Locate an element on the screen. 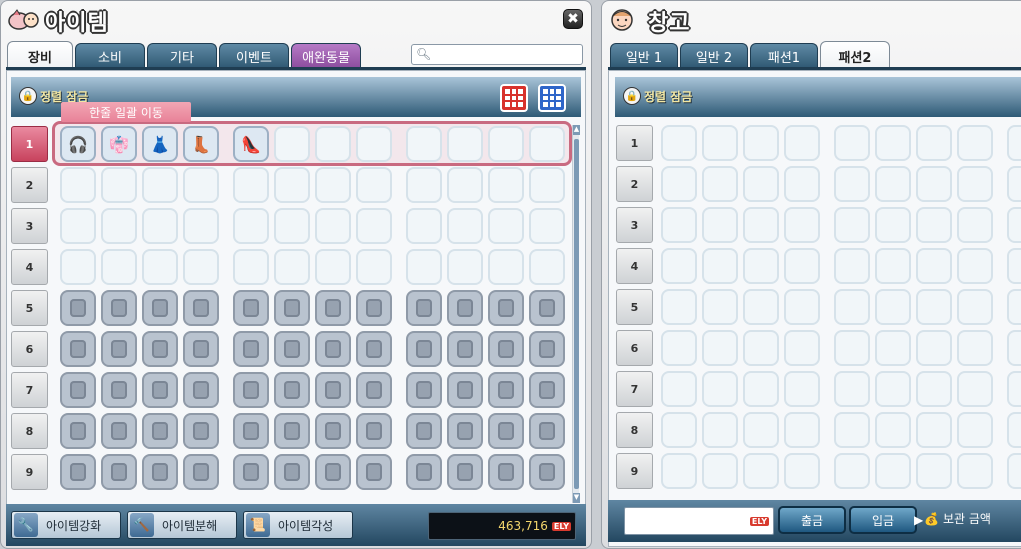 The image size is (1021, 549). search-input: 🔍︎ is located at coordinates (497, 54).